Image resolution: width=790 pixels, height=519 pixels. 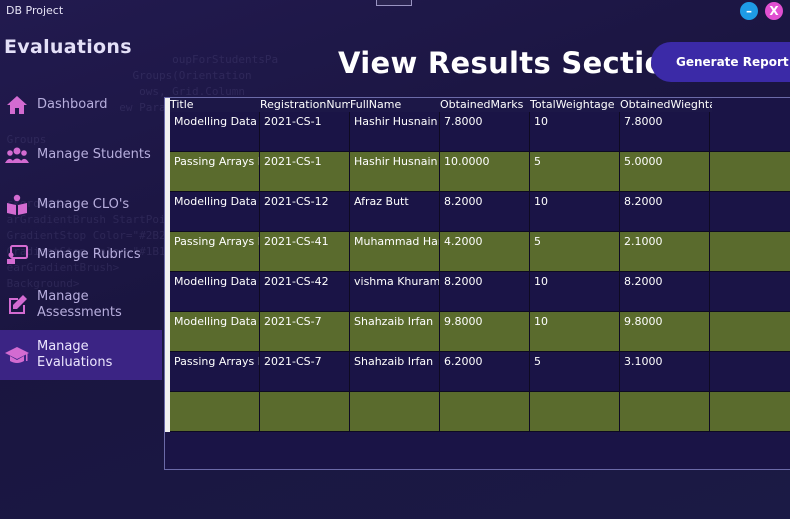 What do you see at coordinates (720, 62) in the screenshot?
I see `generate-report-button: Generate Report` at bounding box center [720, 62].